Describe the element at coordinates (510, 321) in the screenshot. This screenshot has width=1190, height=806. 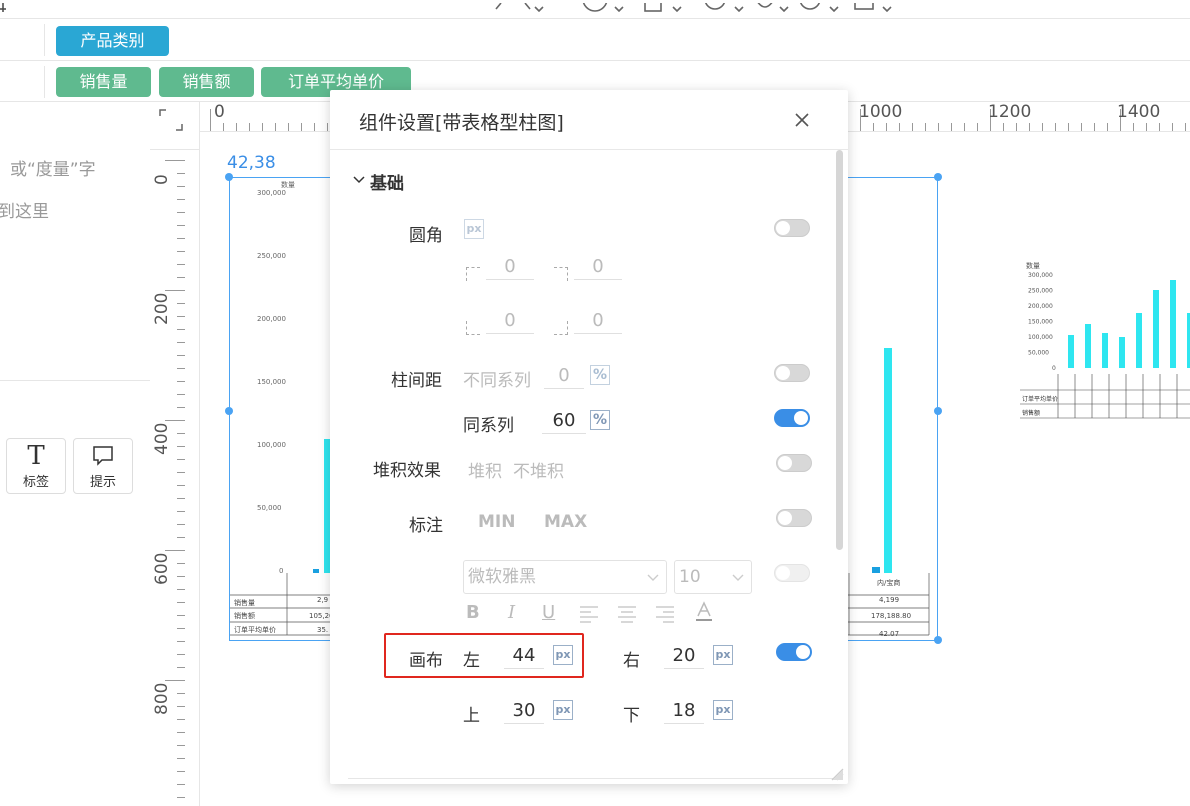
I see `radius-bottom-left-input: 0` at that location.